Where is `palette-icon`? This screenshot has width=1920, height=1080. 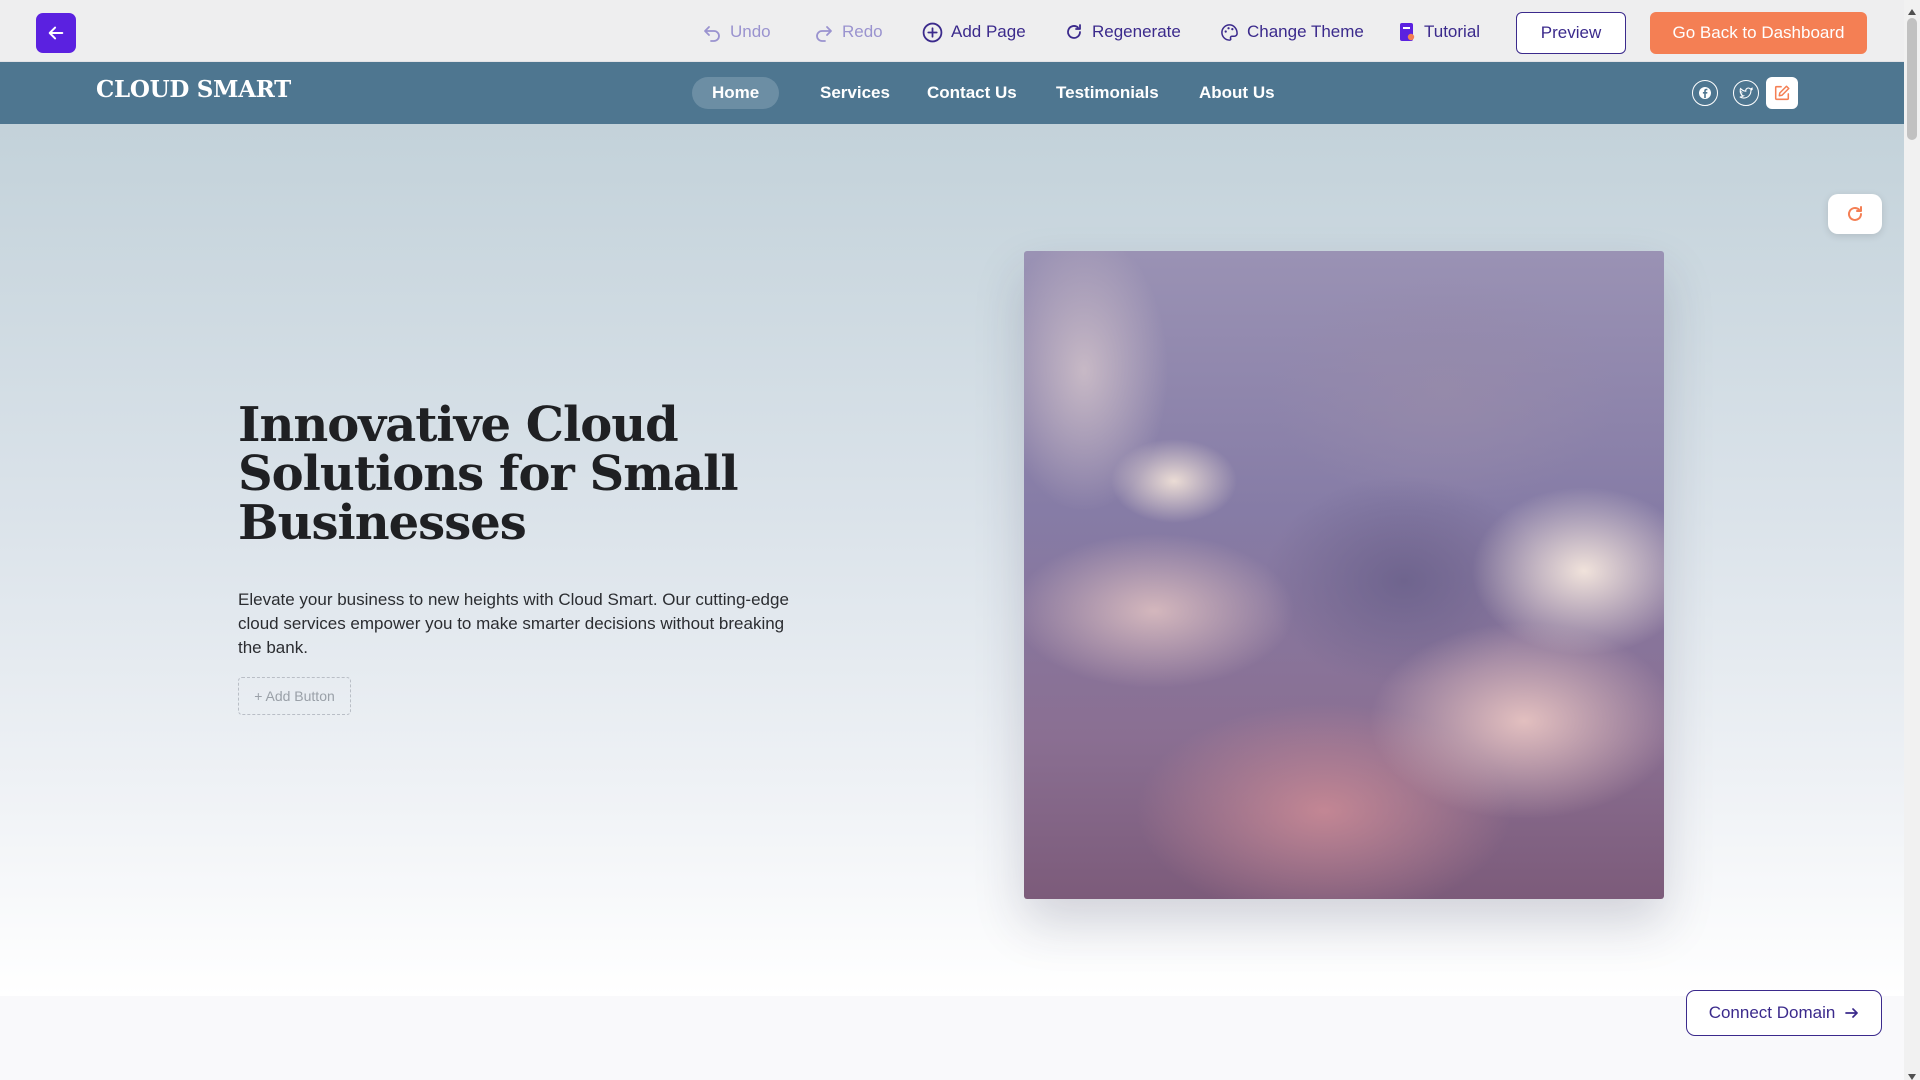
palette-icon is located at coordinates (1229, 32).